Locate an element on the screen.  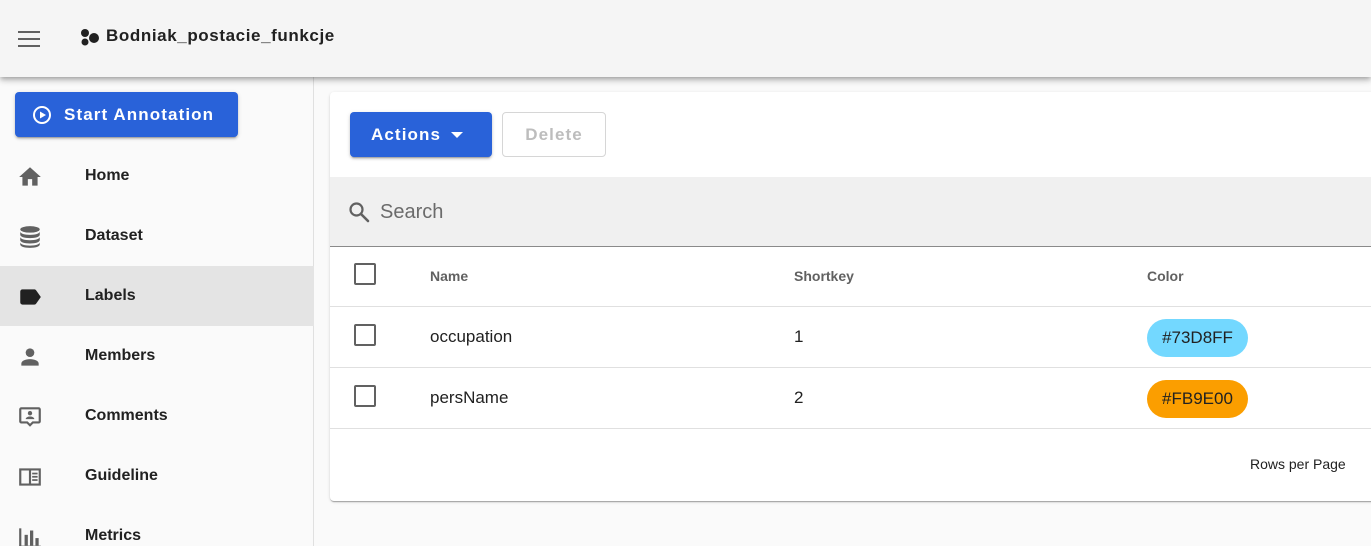
delete-label: Delete is located at coordinates (554, 134).